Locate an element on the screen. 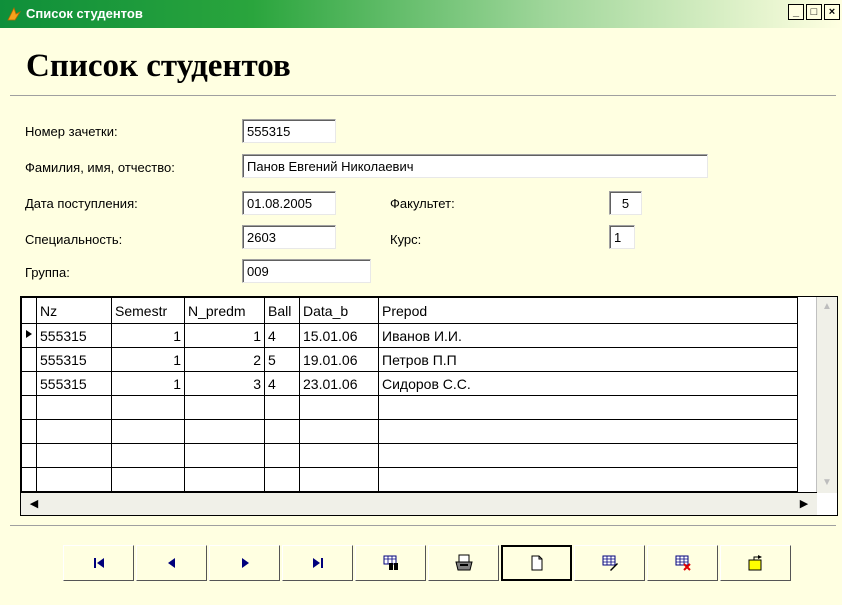 The width and height of the screenshot is (842, 605). column-header-prepod: Prepod is located at coordinates (588, 310).